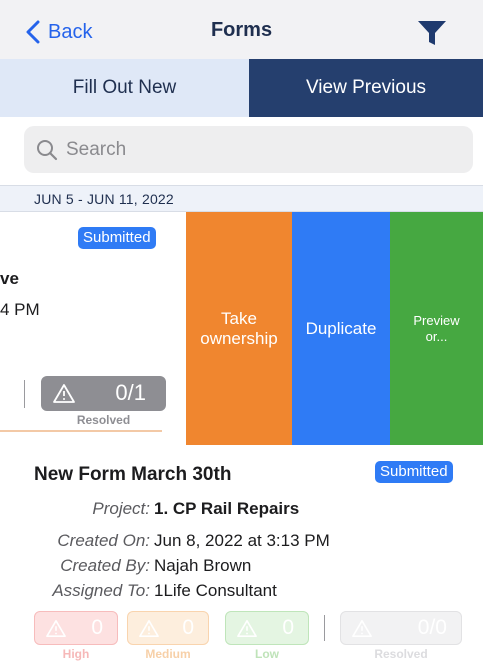  Describe the element at coordinates (366, 88) in the screenshot. I see `tab-view-previous: View Previous` at that location.